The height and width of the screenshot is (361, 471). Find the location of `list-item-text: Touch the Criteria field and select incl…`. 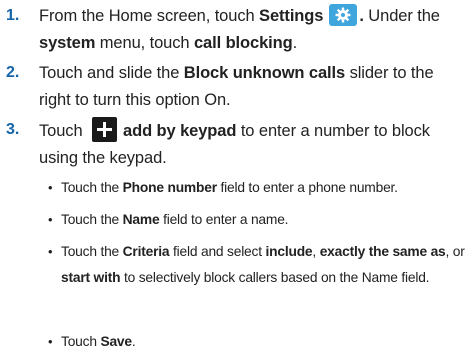

list-item-text: Touch the Criteria field and select incl… is located at coordinates (263, 265).